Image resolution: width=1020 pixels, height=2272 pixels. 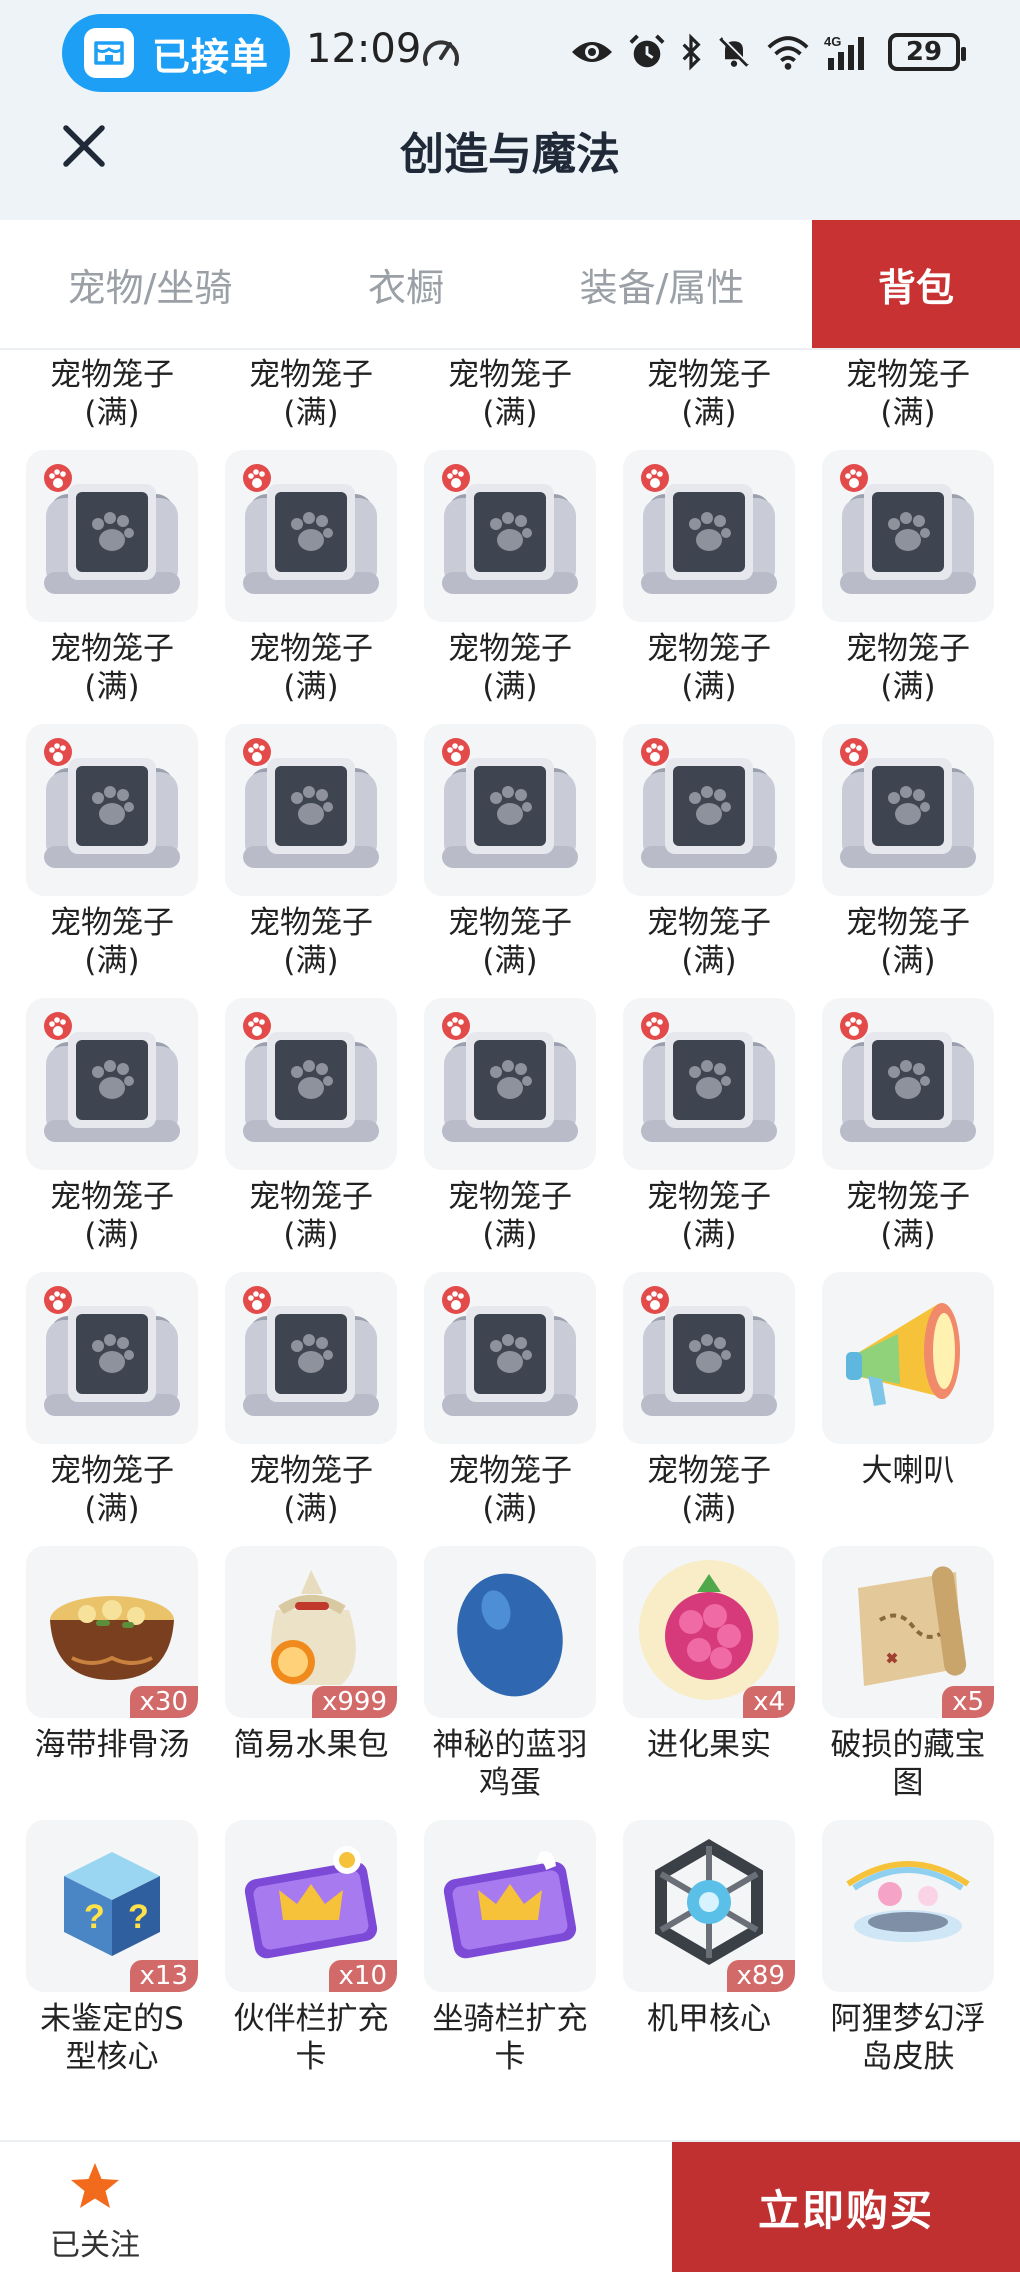 What do you see at coordinates (163, 1976) in the screenshot?
I see `item-quantity-badge: x13` at bounding box center [163, 1976].